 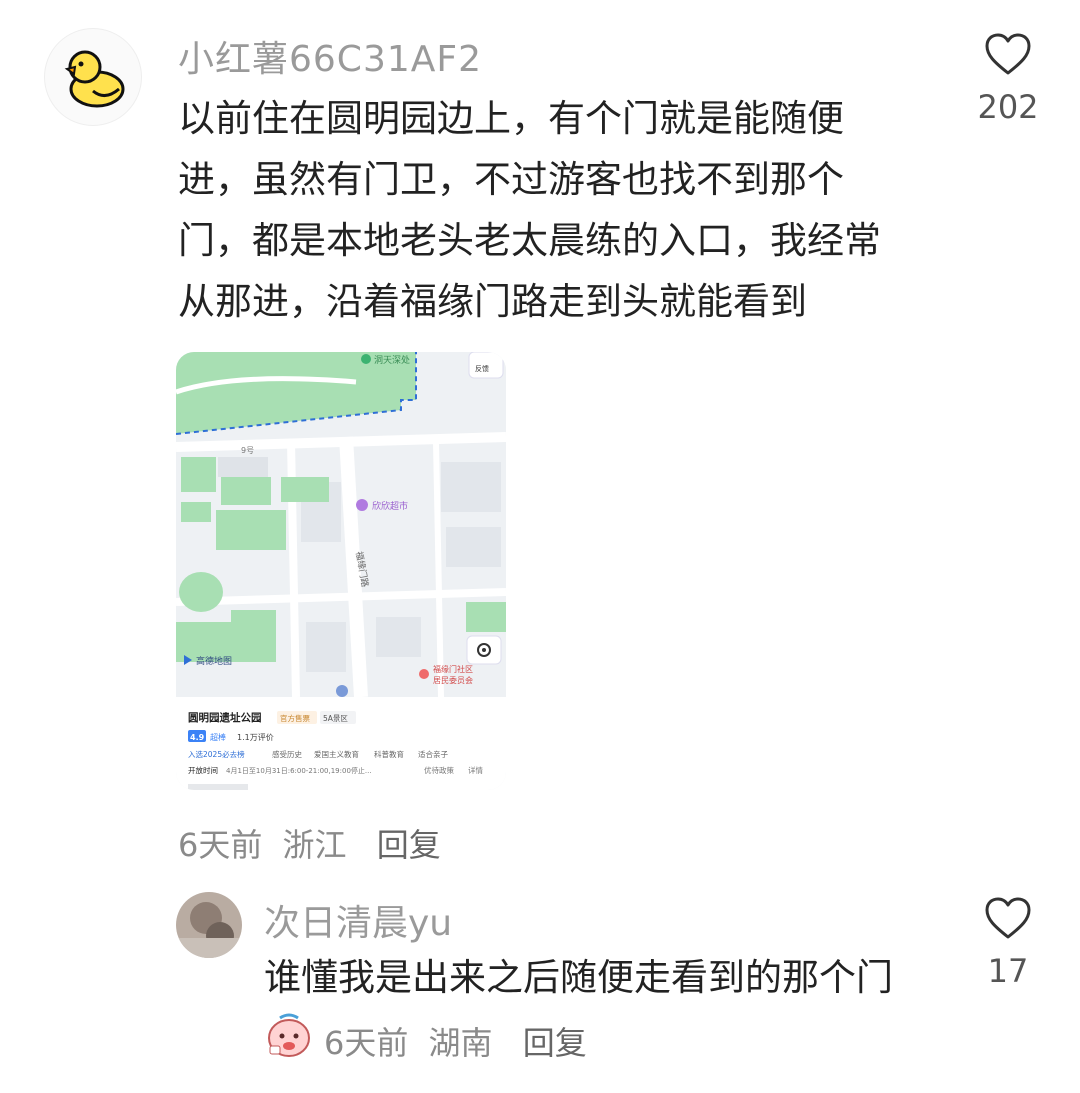 I want to click on comment-text-line: 以前住在圆明园边上，有个门就是能随便, so click(x=511, y=118).